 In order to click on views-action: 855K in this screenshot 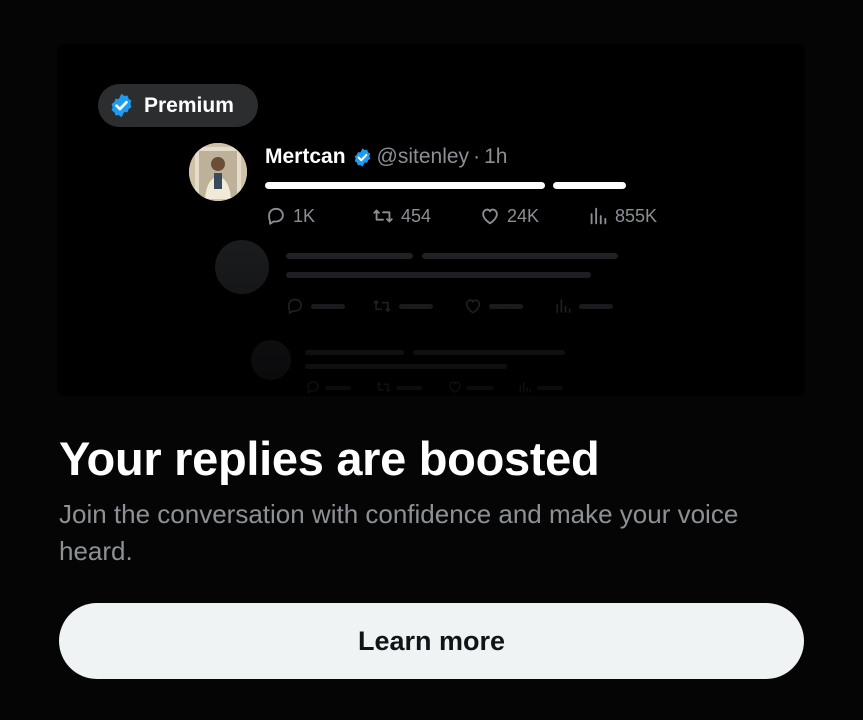, I will do `click(622, 216)`.